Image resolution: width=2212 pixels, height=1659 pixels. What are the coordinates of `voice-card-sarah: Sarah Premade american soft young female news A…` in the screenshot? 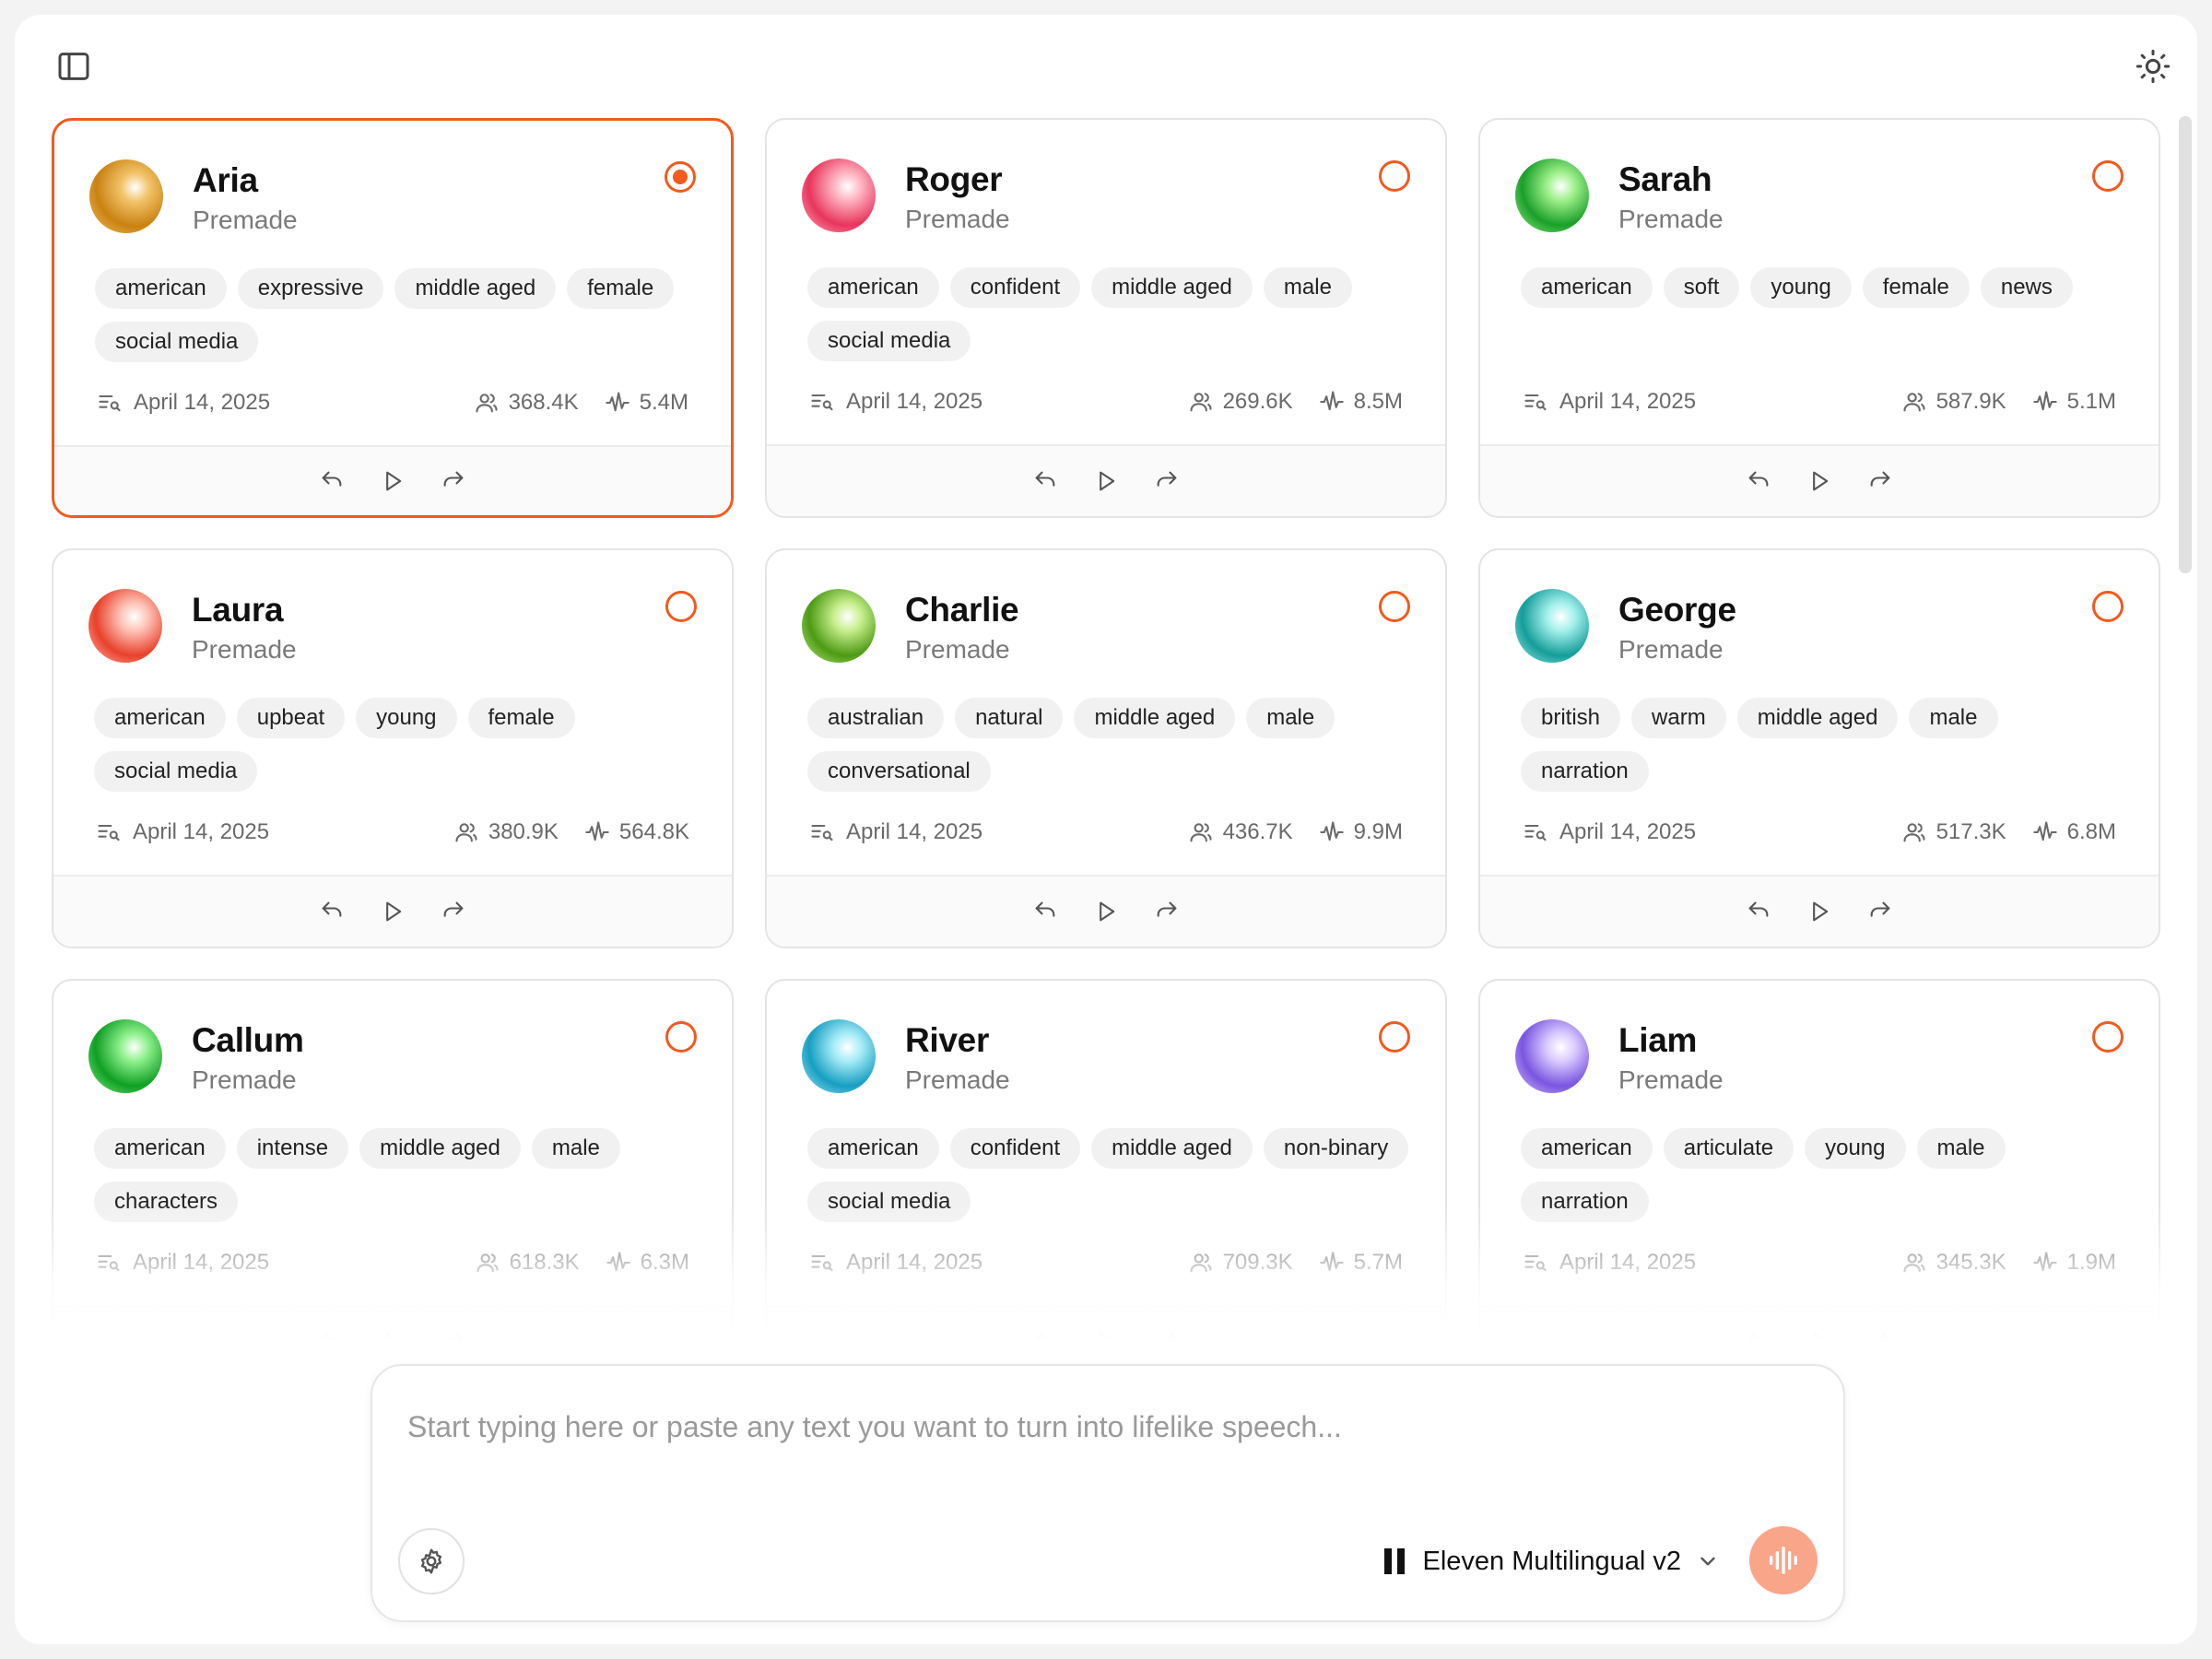 It's located at (1819, 318).